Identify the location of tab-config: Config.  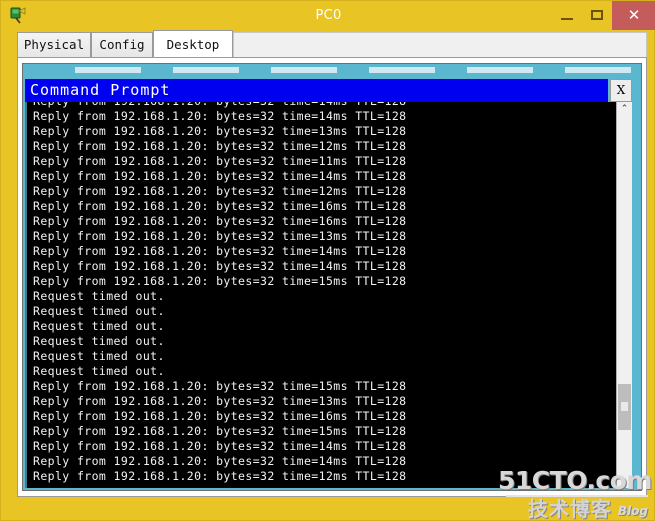
(122, 45).